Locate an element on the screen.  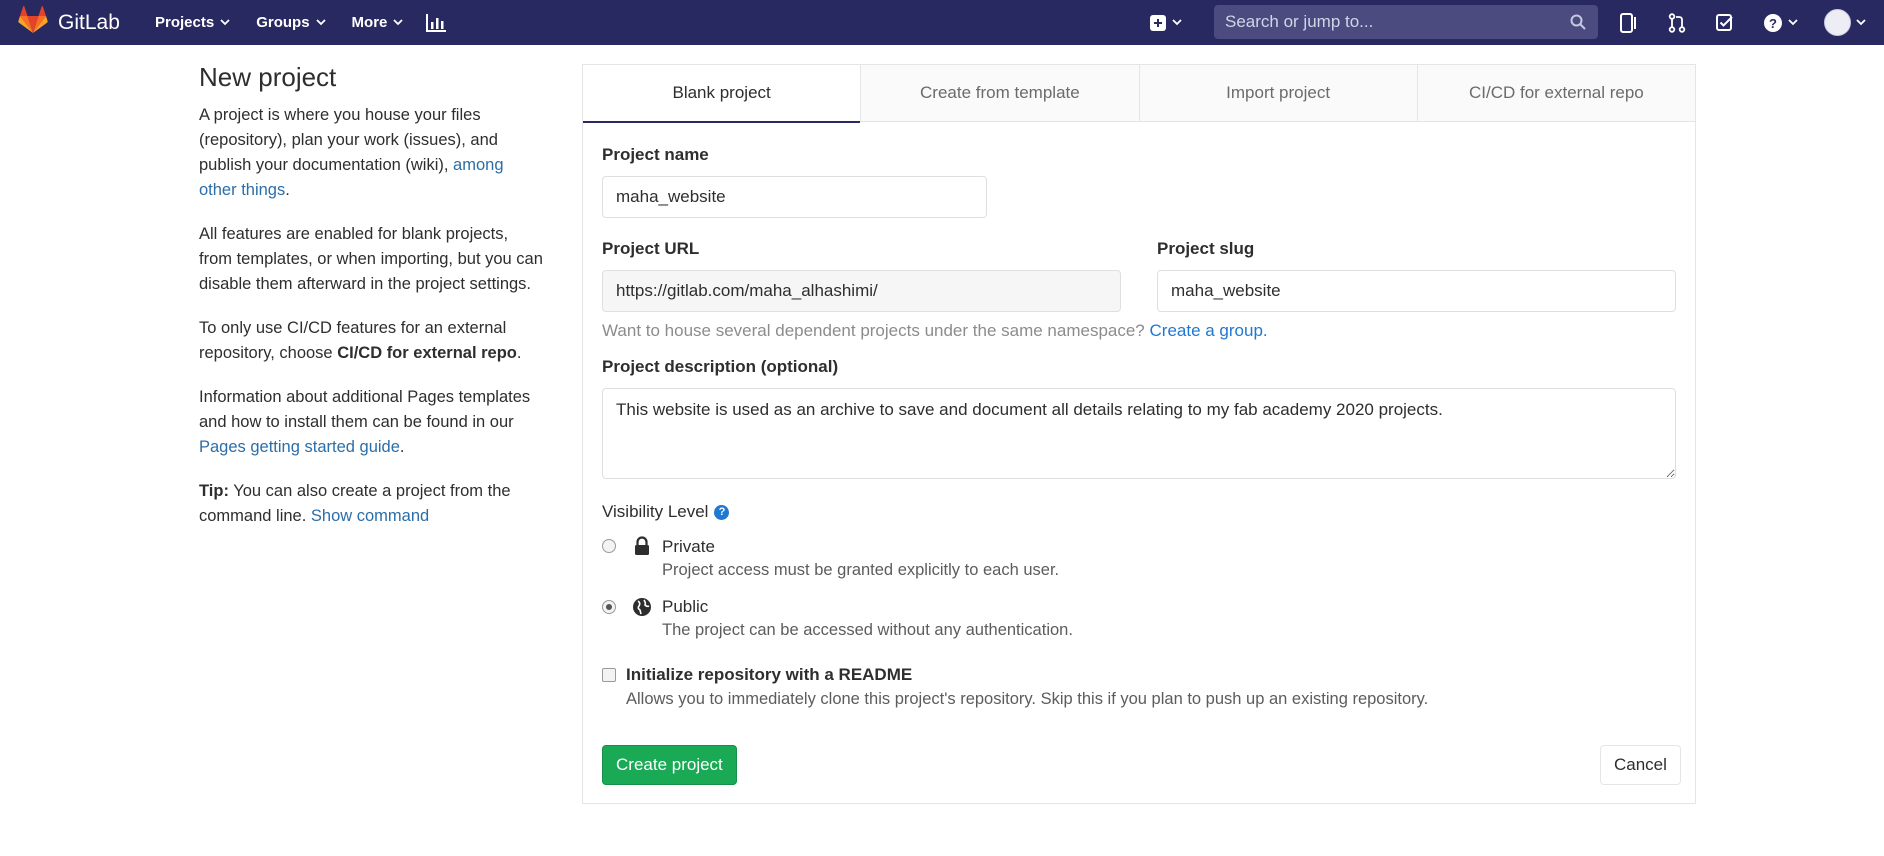
visibility-public-radio is located at coordinates (609, 607).